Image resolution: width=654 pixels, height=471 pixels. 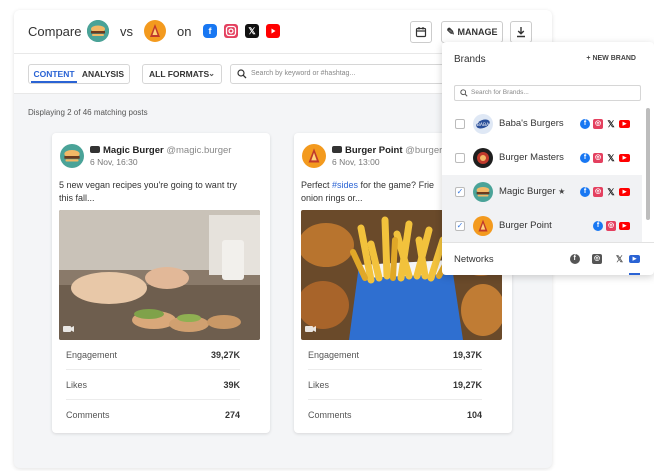 I want to click on instagram-glyph-icon, so click(x=231, y=31).